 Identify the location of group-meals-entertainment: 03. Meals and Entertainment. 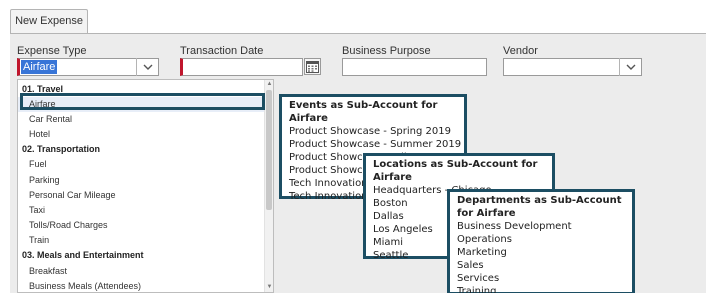
(83, 255).